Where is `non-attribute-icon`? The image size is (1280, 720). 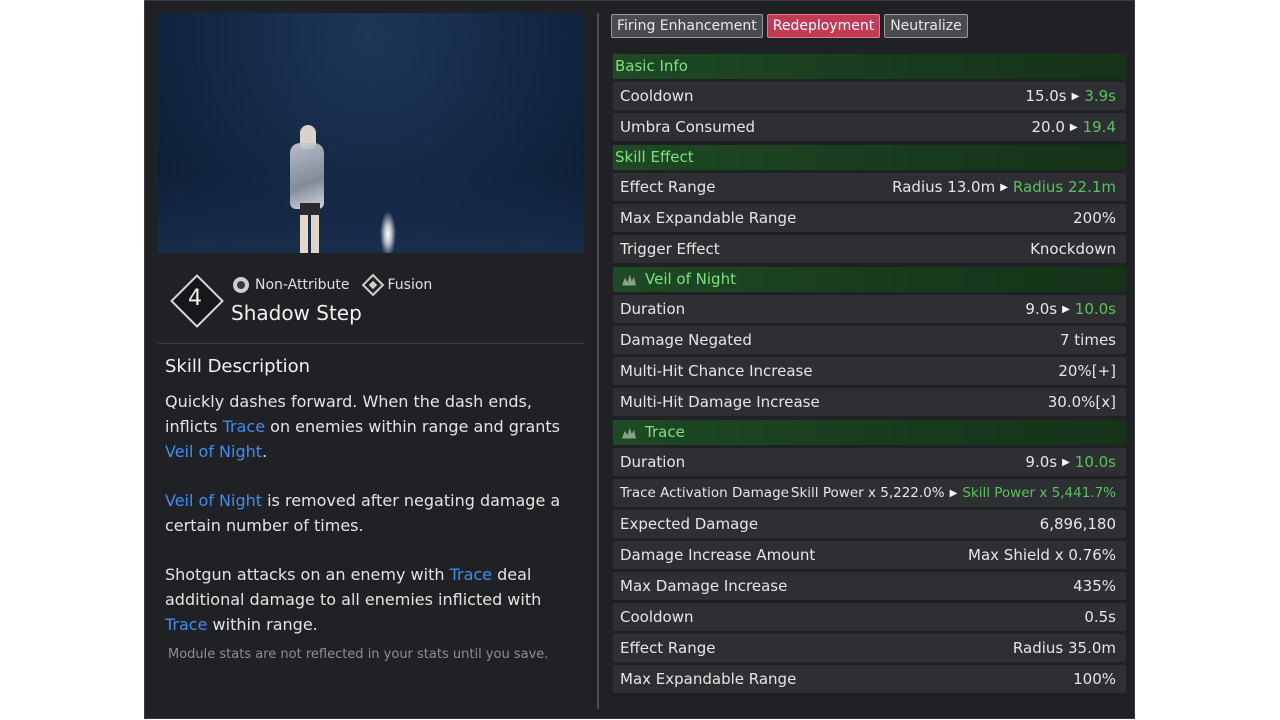
non-attribute-icon is located at coordinates (241, 285).